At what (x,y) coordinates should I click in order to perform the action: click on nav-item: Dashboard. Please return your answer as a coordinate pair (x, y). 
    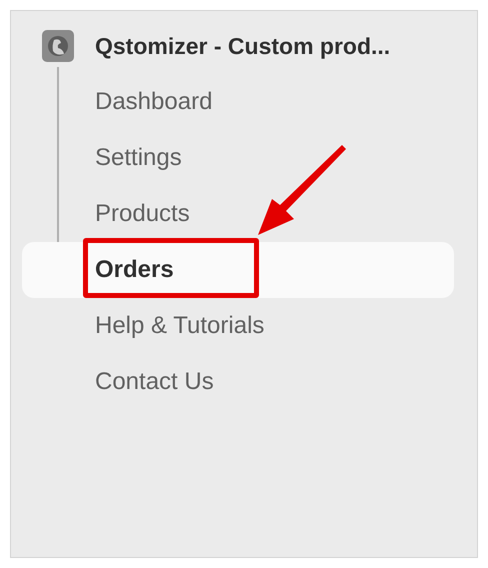
    Looking at the image, I should click on (238, 102).